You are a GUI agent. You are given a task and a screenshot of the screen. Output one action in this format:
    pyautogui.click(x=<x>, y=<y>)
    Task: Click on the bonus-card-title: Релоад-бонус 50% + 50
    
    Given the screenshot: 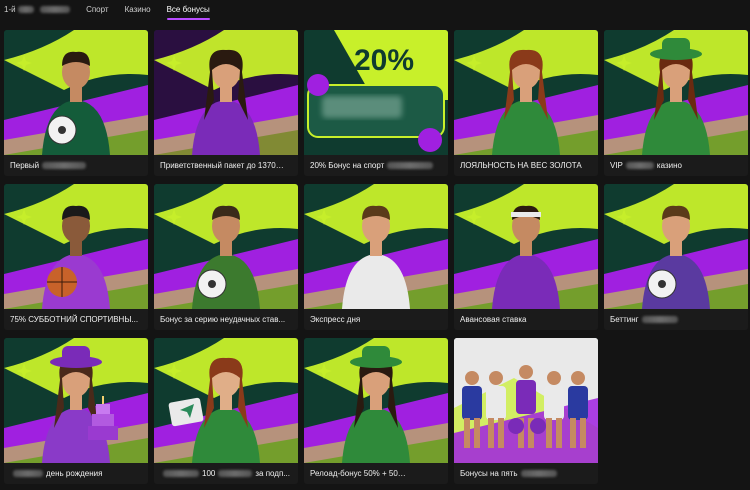 What is the action you would take?
    pyautogui.click(x=376, y=473)
    